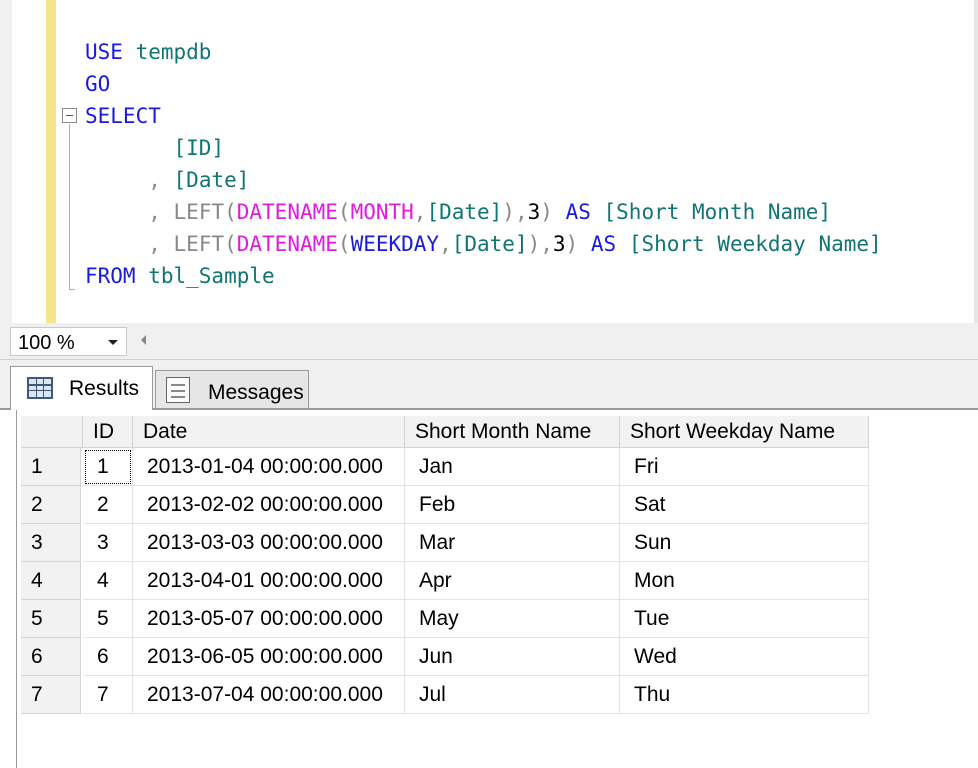 The height and width of the screenshot is (768, 978). I want to click on grid-corner, so click(52, 432).